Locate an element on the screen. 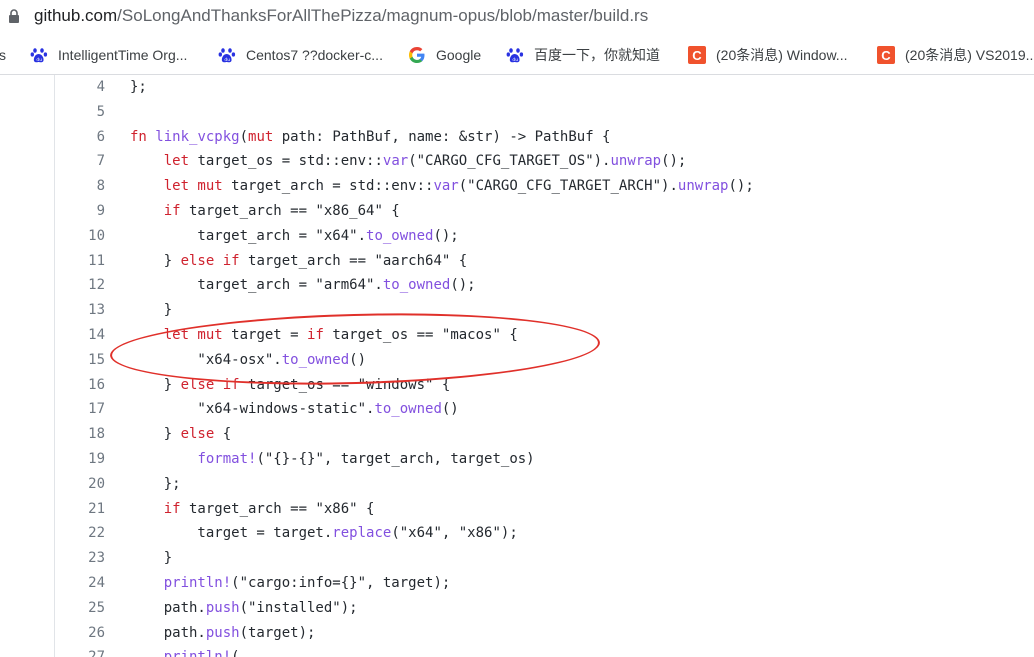  code-text: if target_arch == "x86_64" { is located at coordinates (265, 211).